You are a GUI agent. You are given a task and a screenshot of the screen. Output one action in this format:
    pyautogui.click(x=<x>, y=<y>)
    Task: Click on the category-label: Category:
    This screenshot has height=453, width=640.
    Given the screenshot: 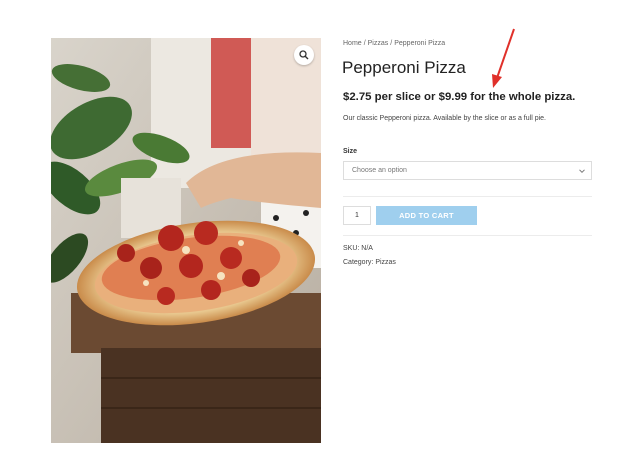 What is the action you would take?
    pyautogui.click(x=358, y=262)
    